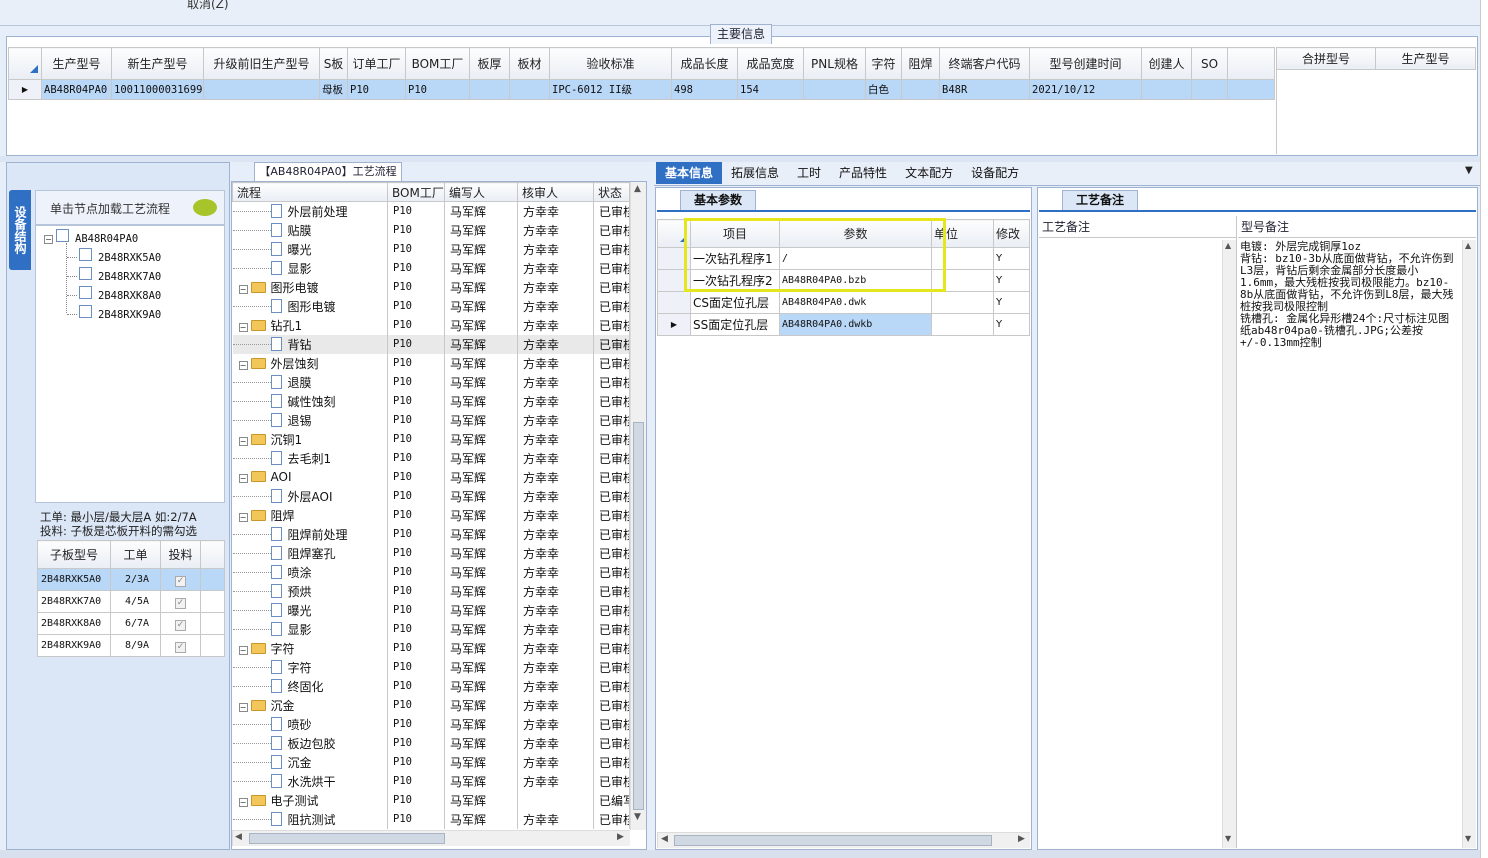  What do you see at coordinates (610, 63) in the screenshot?
I see `main-info-col-header: 验收标准` at bounding box center [610, 63].